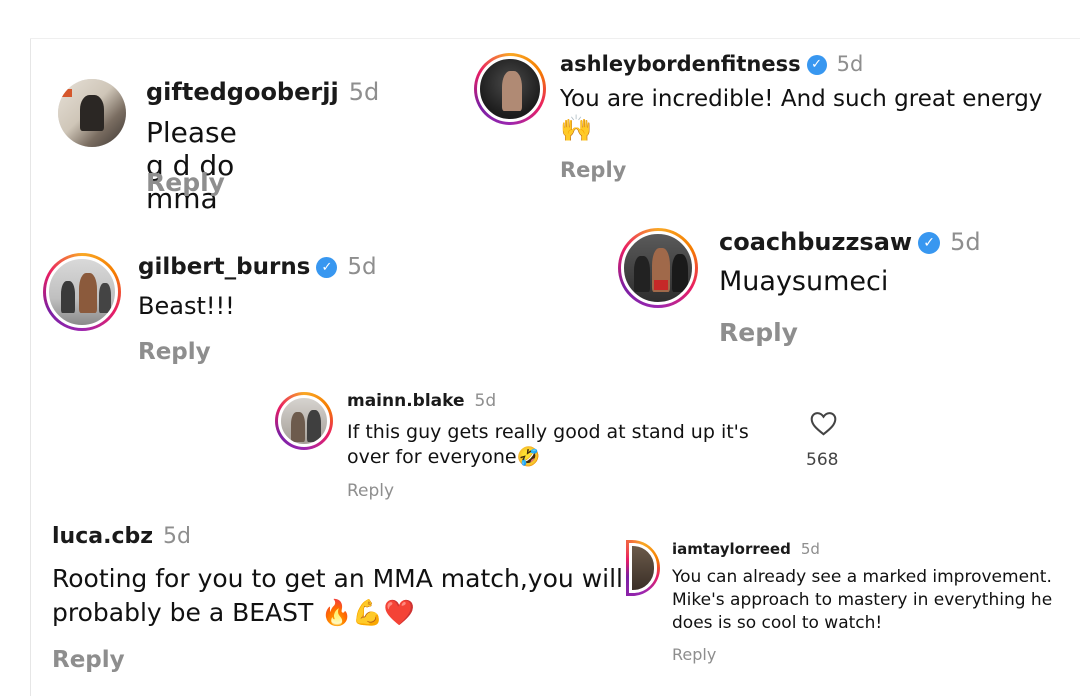  Describe the element at coordinates (528, 457) in the screenshot. I see `laughing-emoji-icon: 🤣` at that location.